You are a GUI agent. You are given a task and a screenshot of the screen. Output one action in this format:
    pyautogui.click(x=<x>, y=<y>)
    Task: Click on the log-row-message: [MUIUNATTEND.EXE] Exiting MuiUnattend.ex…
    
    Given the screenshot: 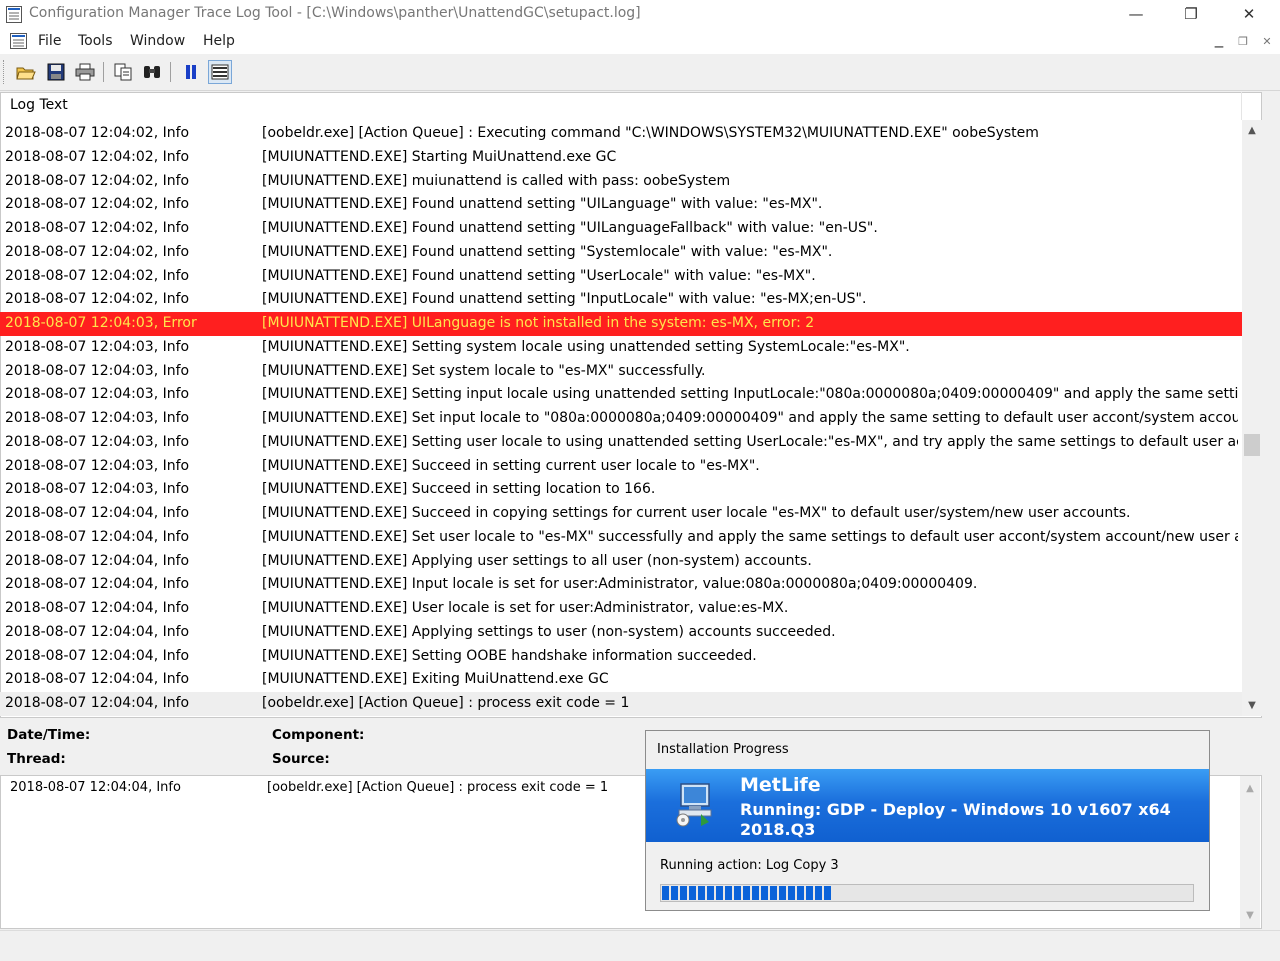 What is the action you would take?
    pyautogui.click(x=435, y=679)
    